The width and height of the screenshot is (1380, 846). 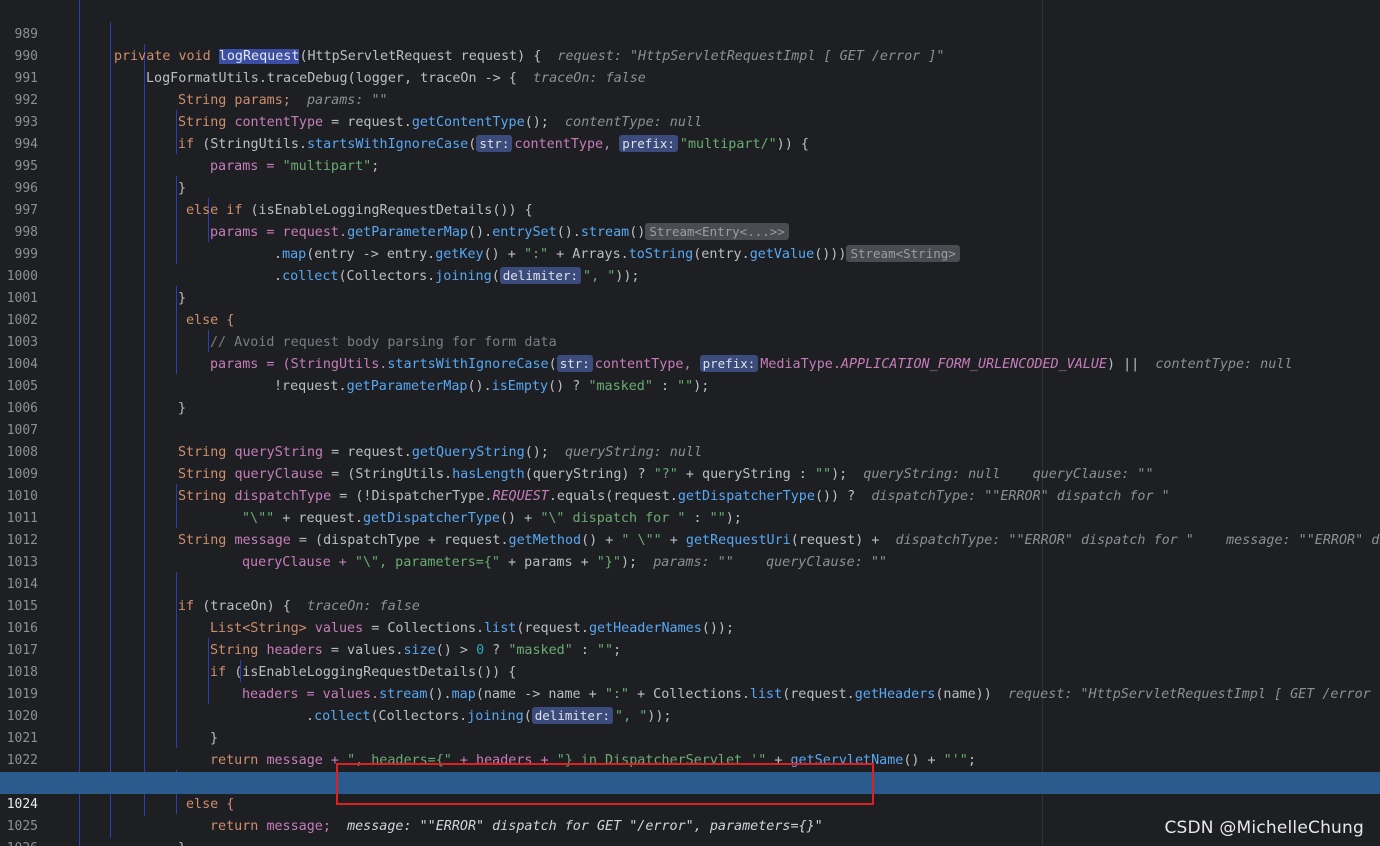 I want to click on code-token: }, so click(x=182, y=843).